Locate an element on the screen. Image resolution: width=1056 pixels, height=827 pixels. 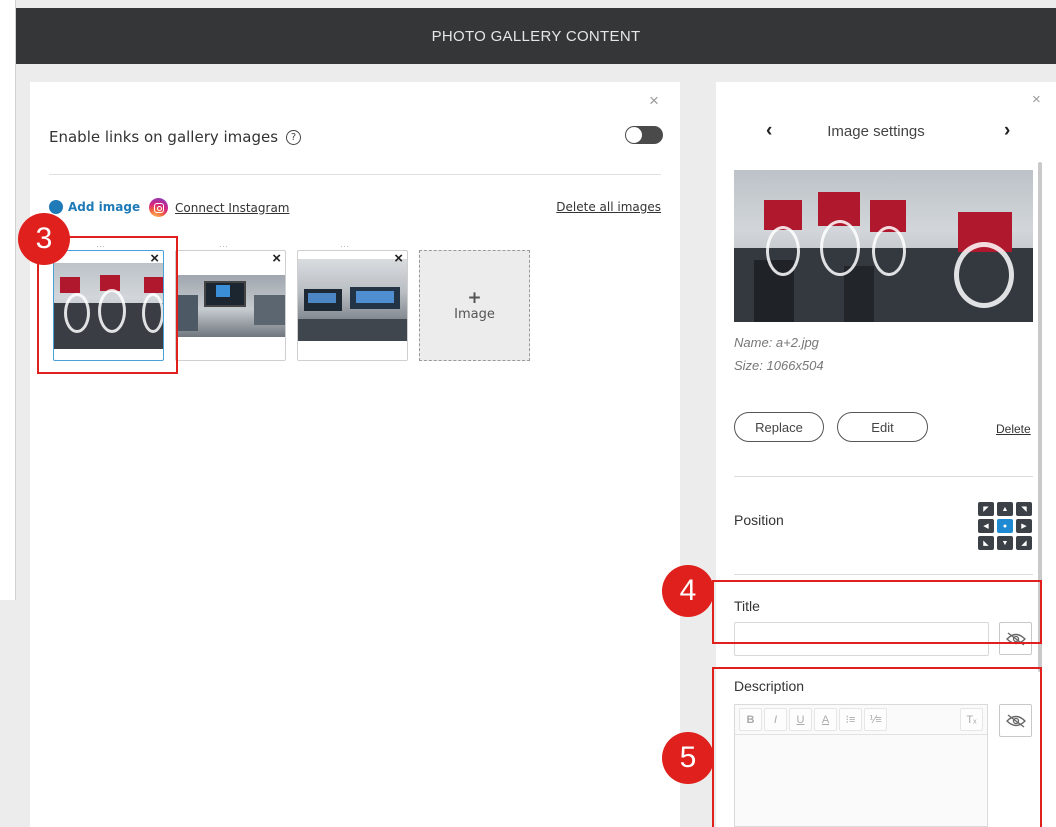
image-settings-header: ‹ Image settings › is located at coordinates (876, 132).